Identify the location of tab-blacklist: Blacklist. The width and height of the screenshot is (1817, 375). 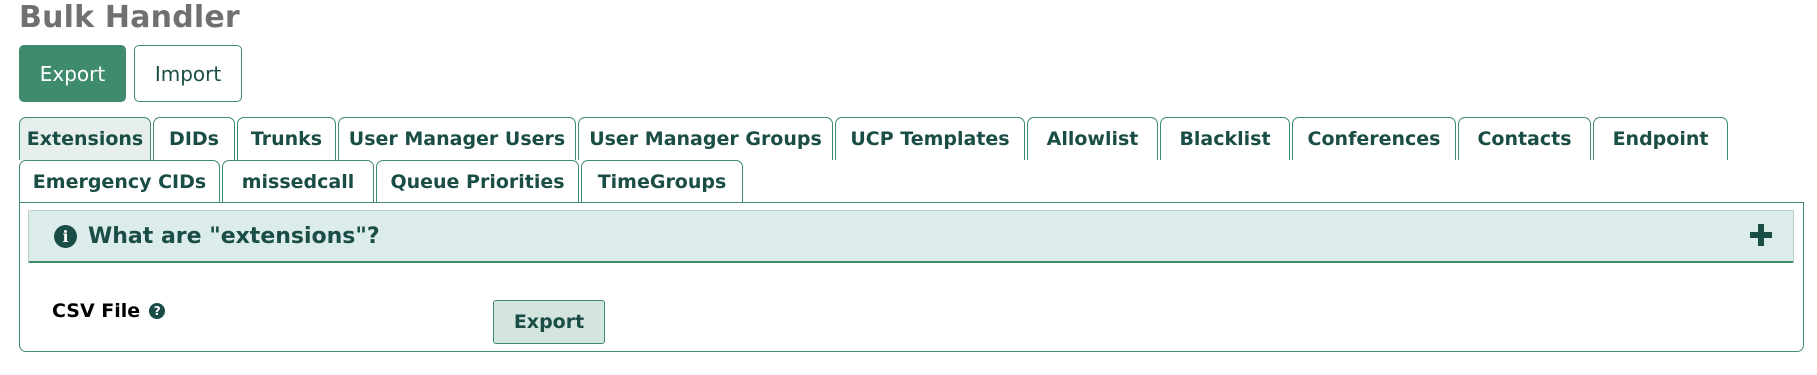
(1225, 138).